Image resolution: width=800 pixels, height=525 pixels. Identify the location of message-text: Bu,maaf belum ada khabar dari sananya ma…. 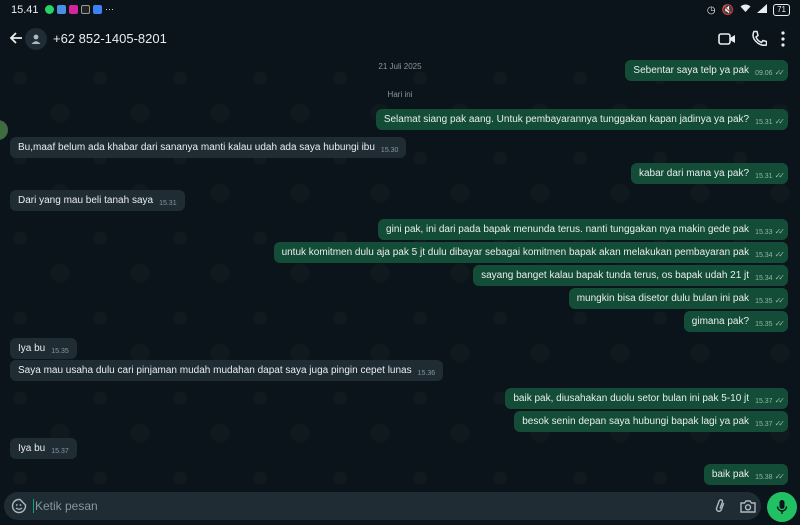
(196, 147).